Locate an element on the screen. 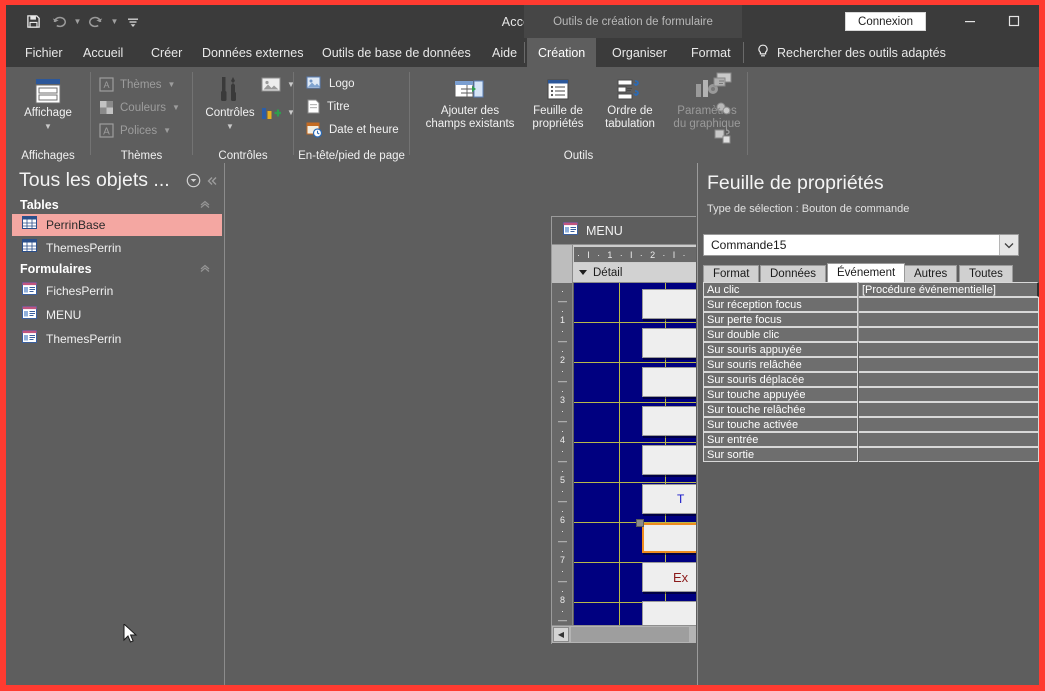  affichage-caret-icon: ▼ is located at coordinates (48, 126).